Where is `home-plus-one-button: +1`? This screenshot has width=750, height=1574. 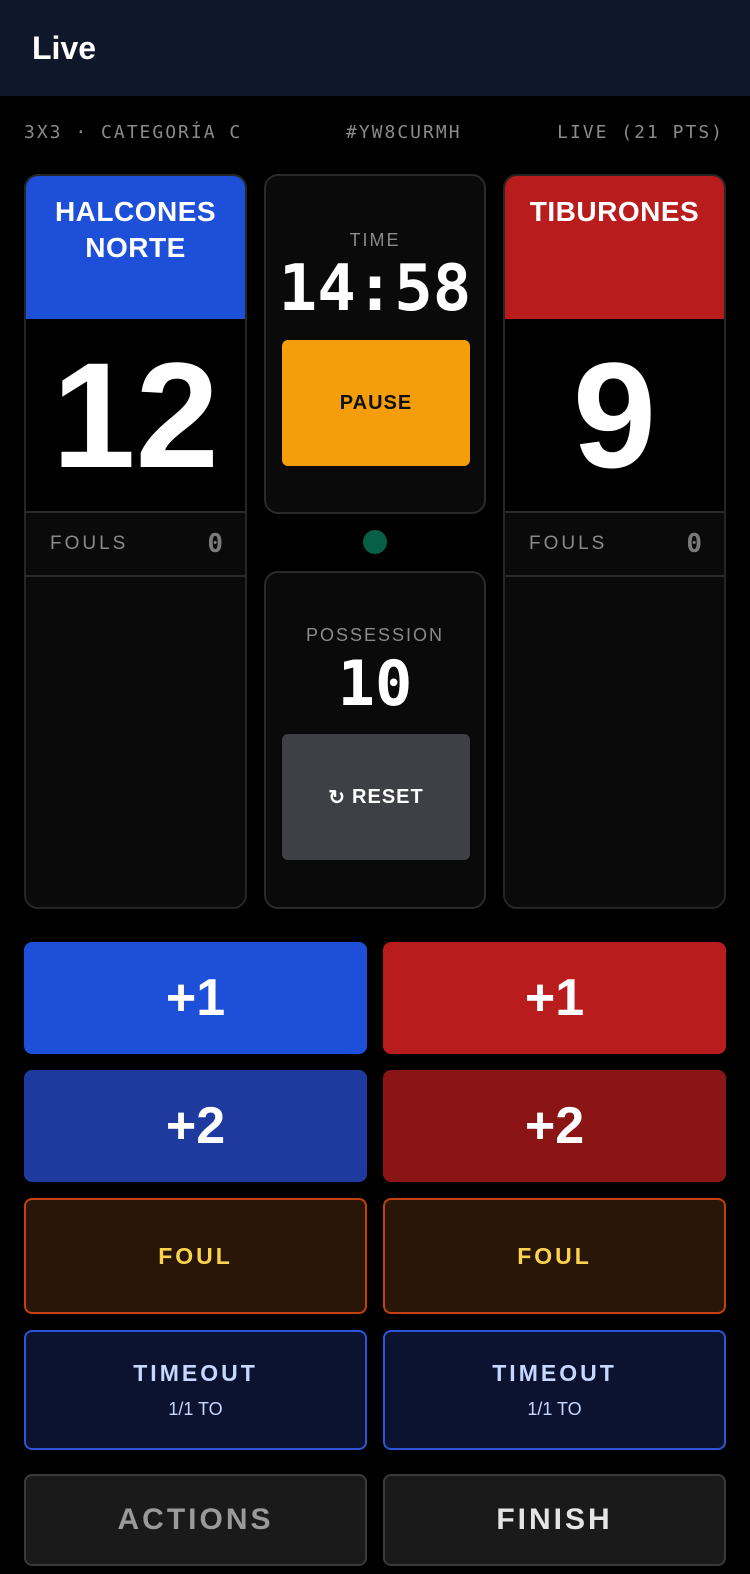 home-plus-one-button: +1 is located at coordinates (195, 998).